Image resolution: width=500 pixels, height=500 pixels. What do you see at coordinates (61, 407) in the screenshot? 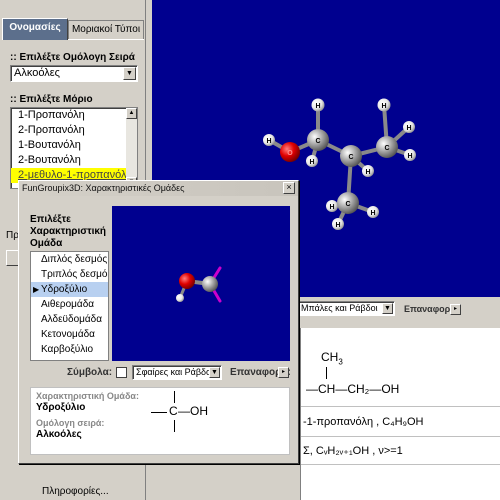
I see `char-group-value: Υδροξύλιο` at bounding box center [61, 407].